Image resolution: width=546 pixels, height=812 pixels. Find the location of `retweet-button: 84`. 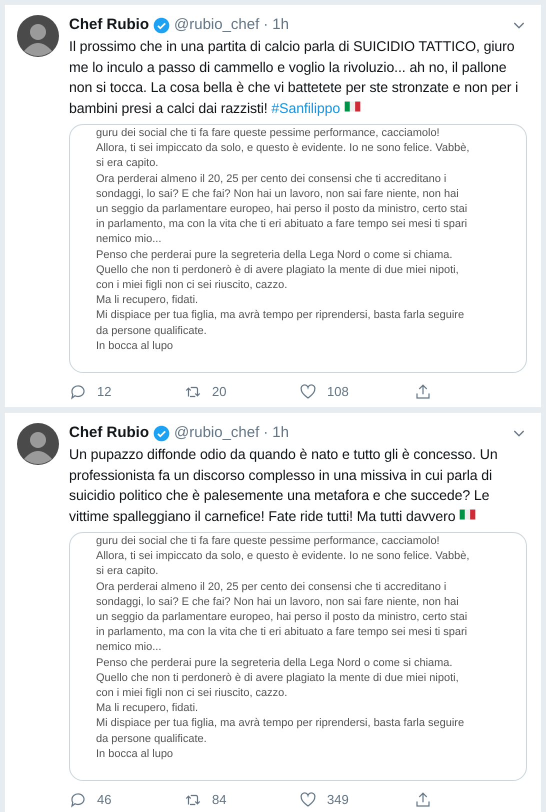

retweet-button: 84 is located at coordinates (241, 800).